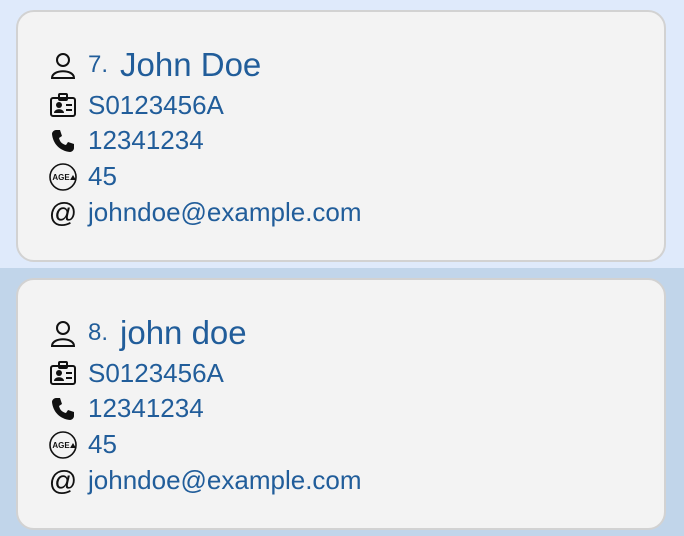  I want to click on person-index: 7., so click(98, 64).